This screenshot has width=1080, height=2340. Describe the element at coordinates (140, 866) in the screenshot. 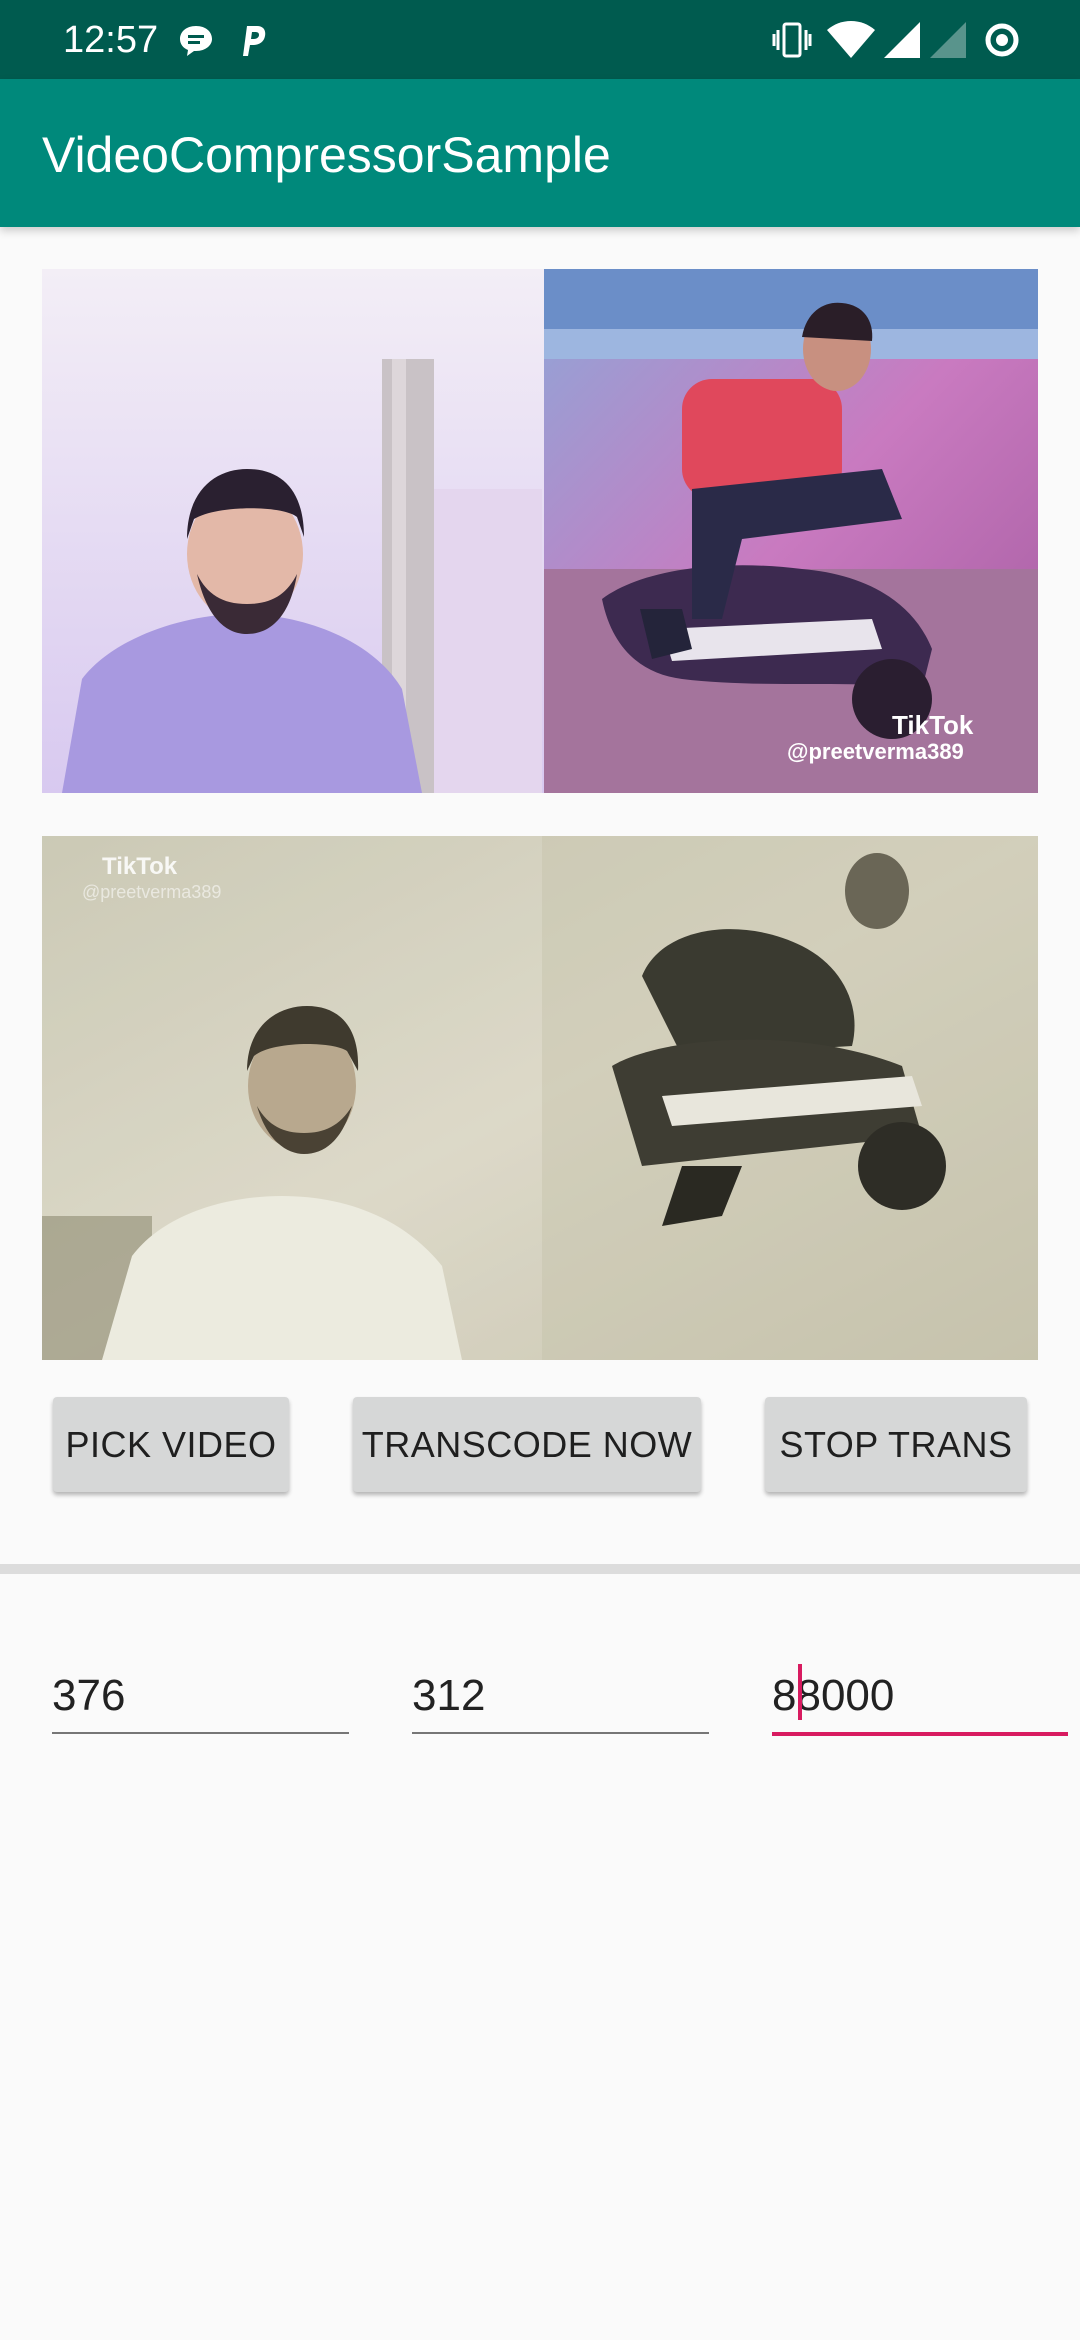

I see `transcoded-watermark-brand: TikTok` at that location.